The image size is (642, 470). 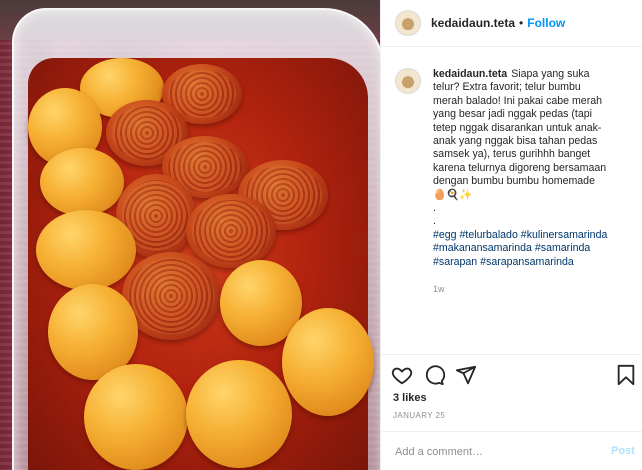 I want to click on comment-icon, so click(x=435, y=376).